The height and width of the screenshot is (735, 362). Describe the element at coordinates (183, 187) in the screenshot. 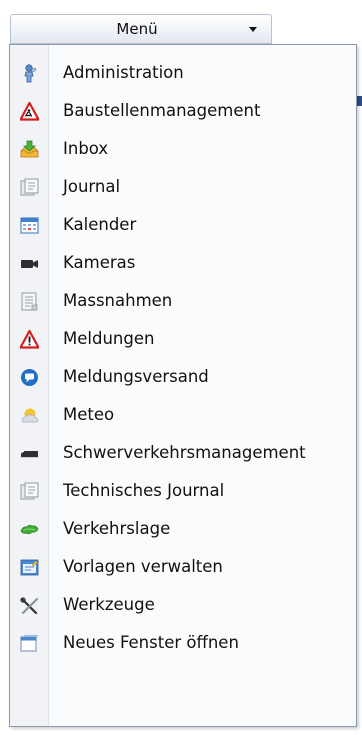

I see `menu-item-journal: Journal` at that location.